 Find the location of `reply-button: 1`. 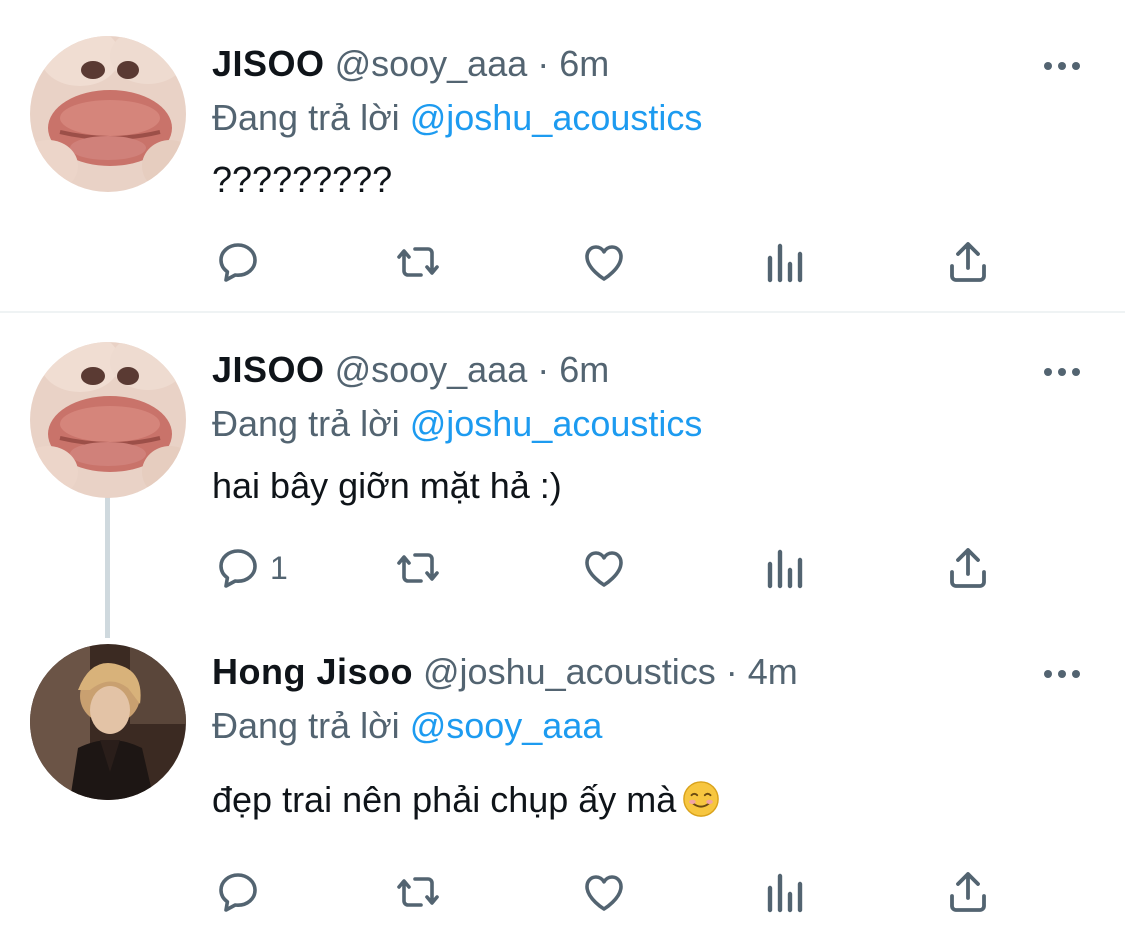

reply-button: 1 is located at coordinates (251, 568).